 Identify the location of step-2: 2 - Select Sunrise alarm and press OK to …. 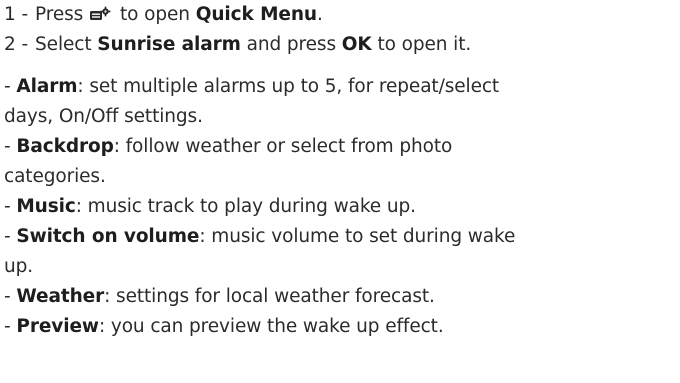
(340, 45).